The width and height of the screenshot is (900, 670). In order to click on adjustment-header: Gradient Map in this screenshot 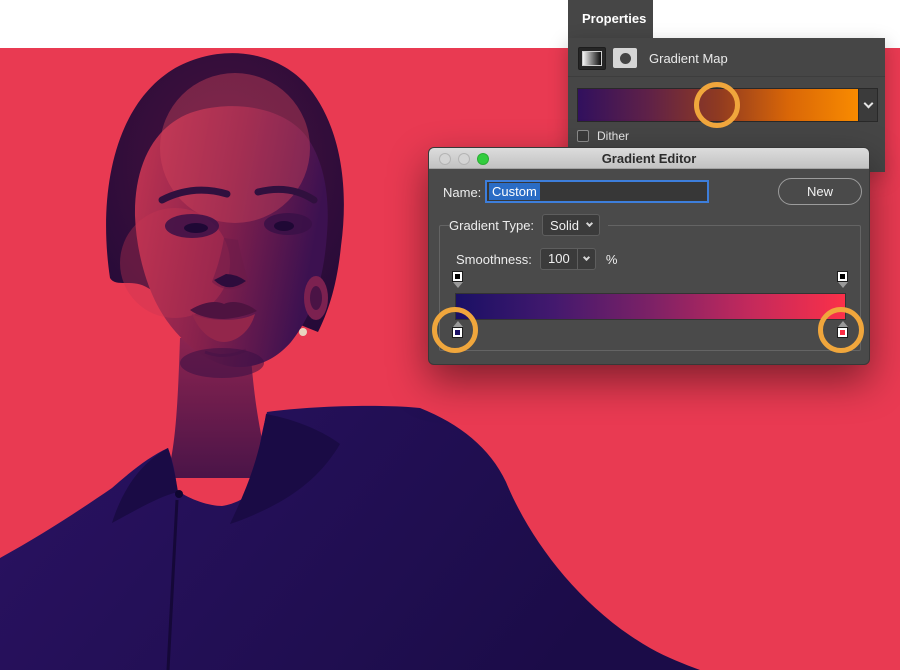, I will do `click(653, 58)`.